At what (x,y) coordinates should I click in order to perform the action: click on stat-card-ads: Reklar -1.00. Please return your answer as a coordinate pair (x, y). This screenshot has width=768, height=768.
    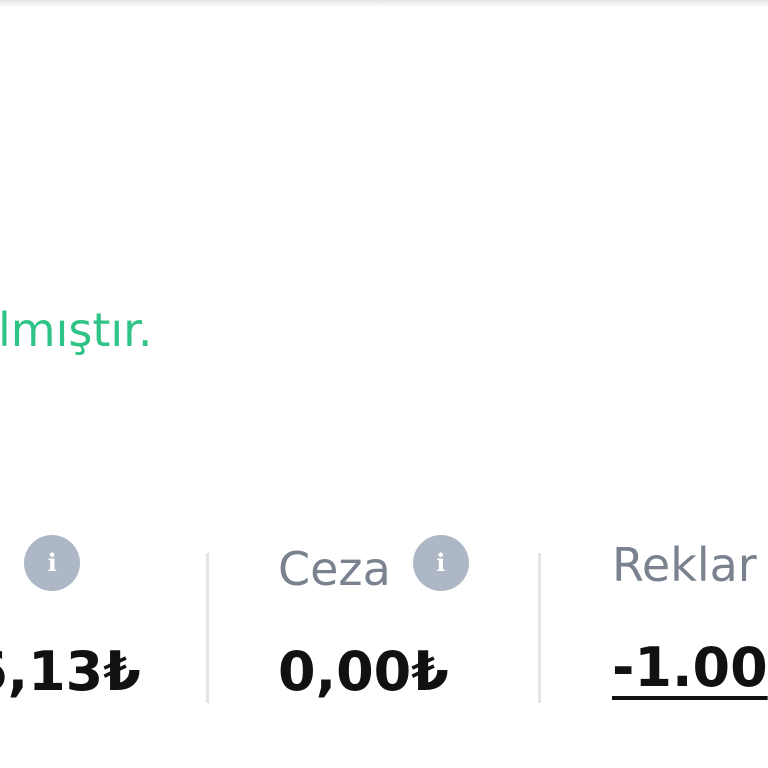
    Looking at the image, I should click on (690, 618).